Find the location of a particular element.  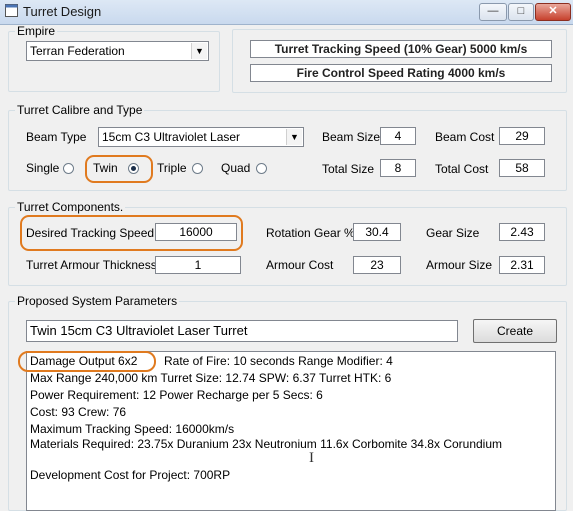

beam-type-select: 15cm C3 Ultraviolet Laser ▼ is located at coordinates (201, 137).